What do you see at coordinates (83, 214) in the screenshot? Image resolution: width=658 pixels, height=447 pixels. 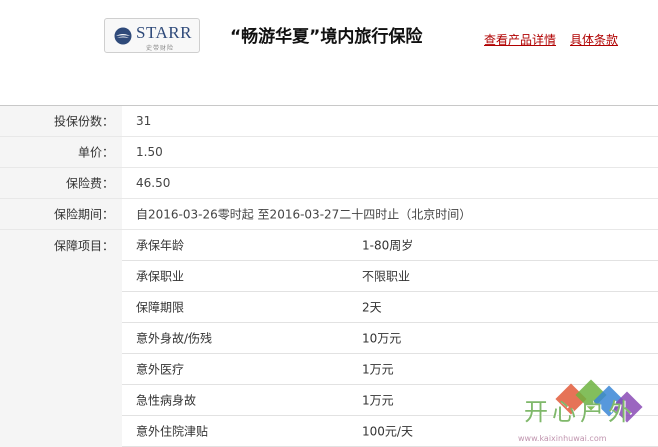 I see `period-label: 保险期间：` at bounding box center [83, 214].